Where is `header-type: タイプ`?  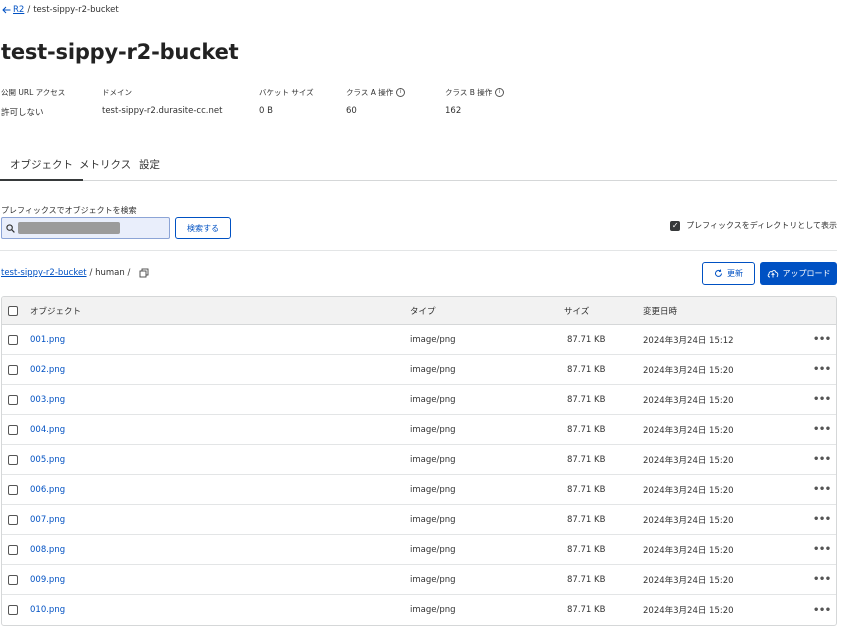 header-type: タイプ is located at coordinates (423, 310).